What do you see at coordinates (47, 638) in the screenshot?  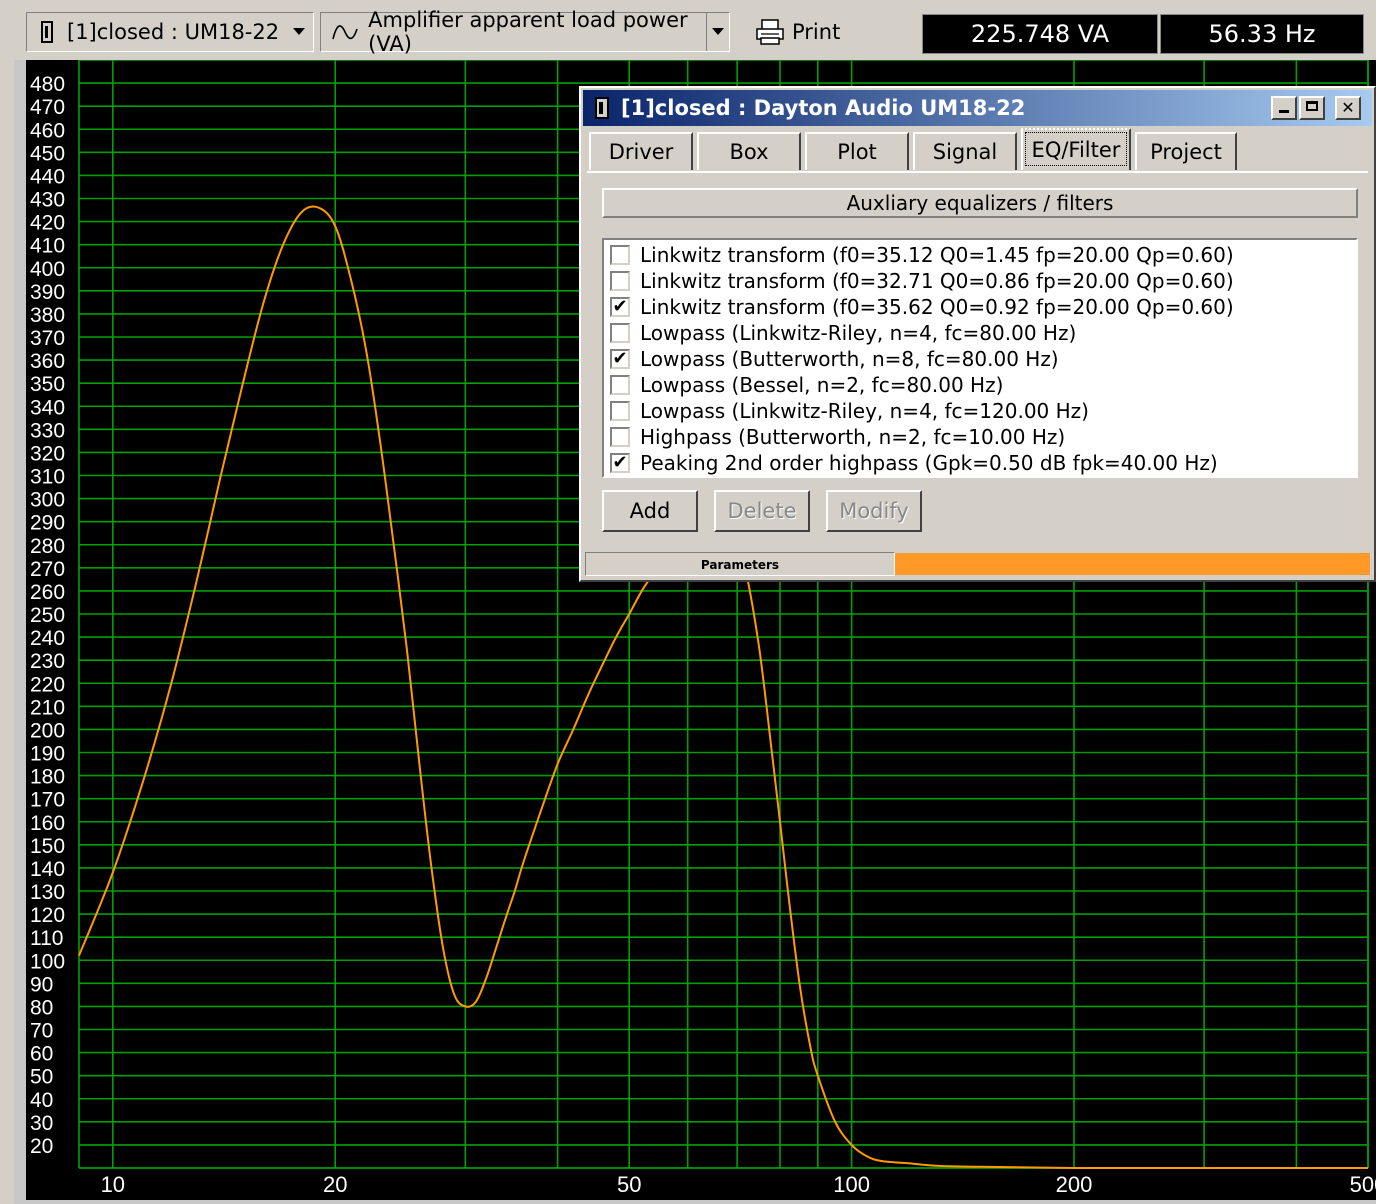 I see `y-tick-label: 240` at bounding box center [47, 638].